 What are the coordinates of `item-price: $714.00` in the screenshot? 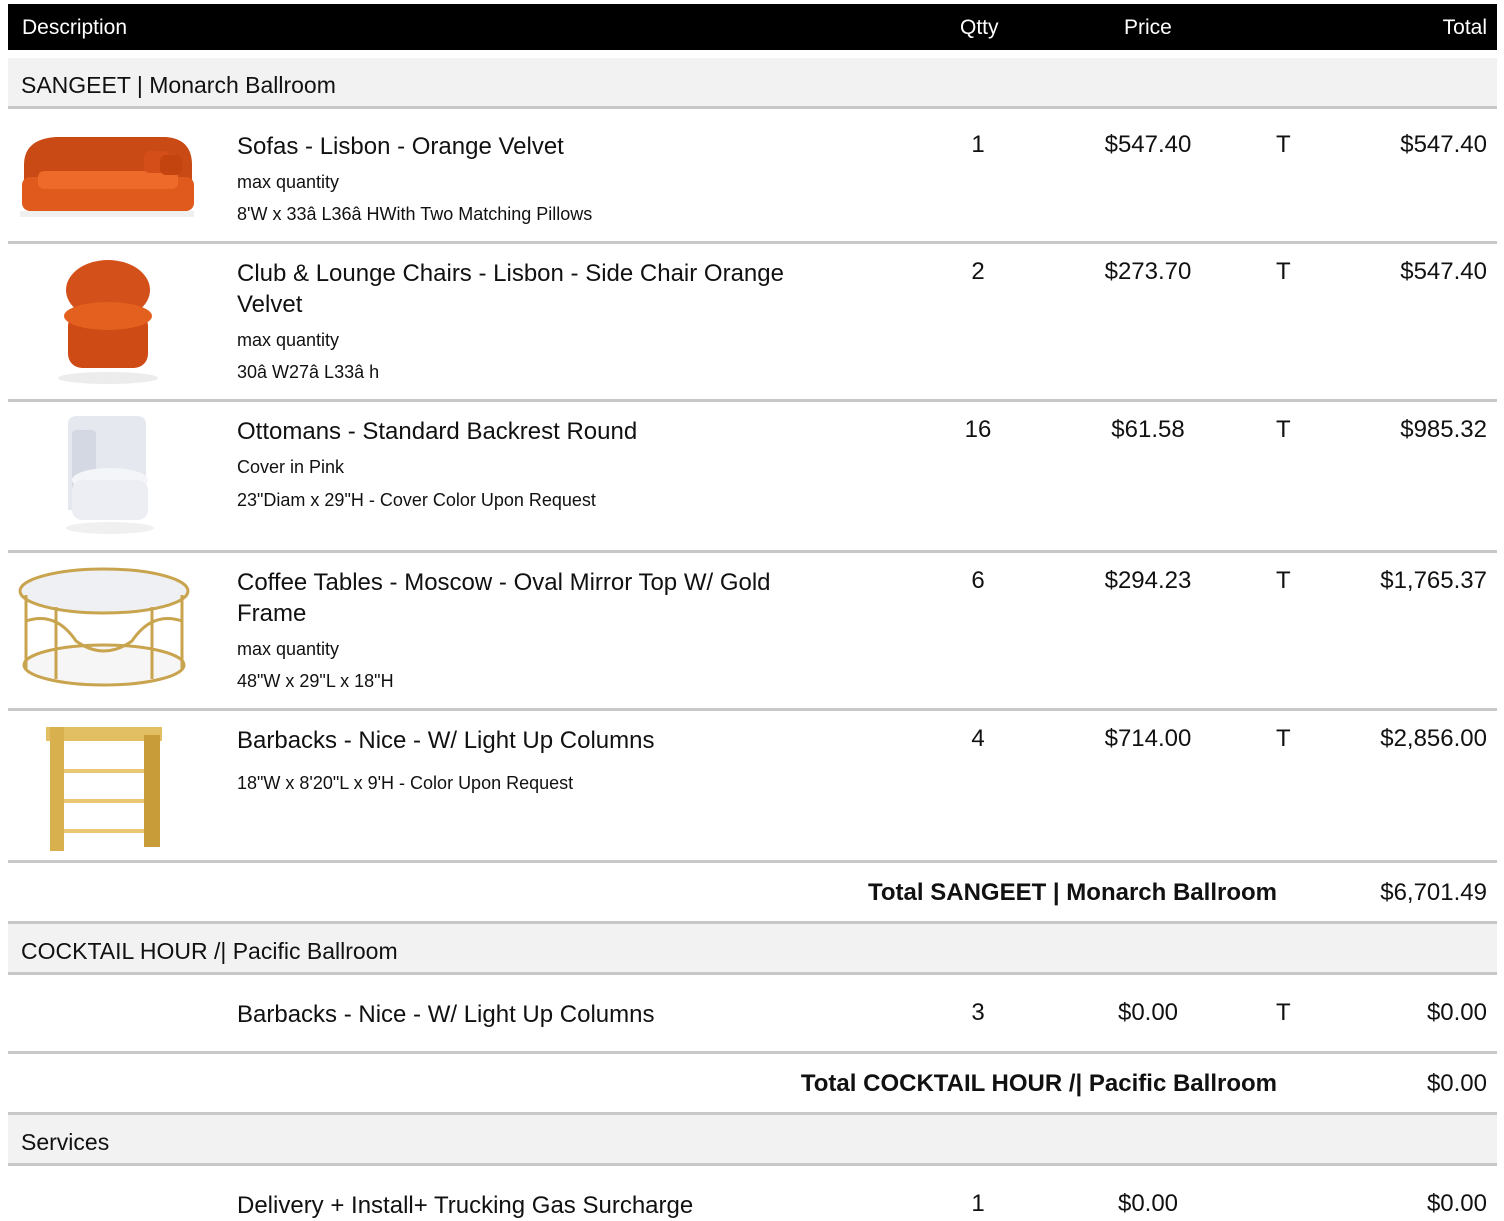 It's located at (1148, 738).